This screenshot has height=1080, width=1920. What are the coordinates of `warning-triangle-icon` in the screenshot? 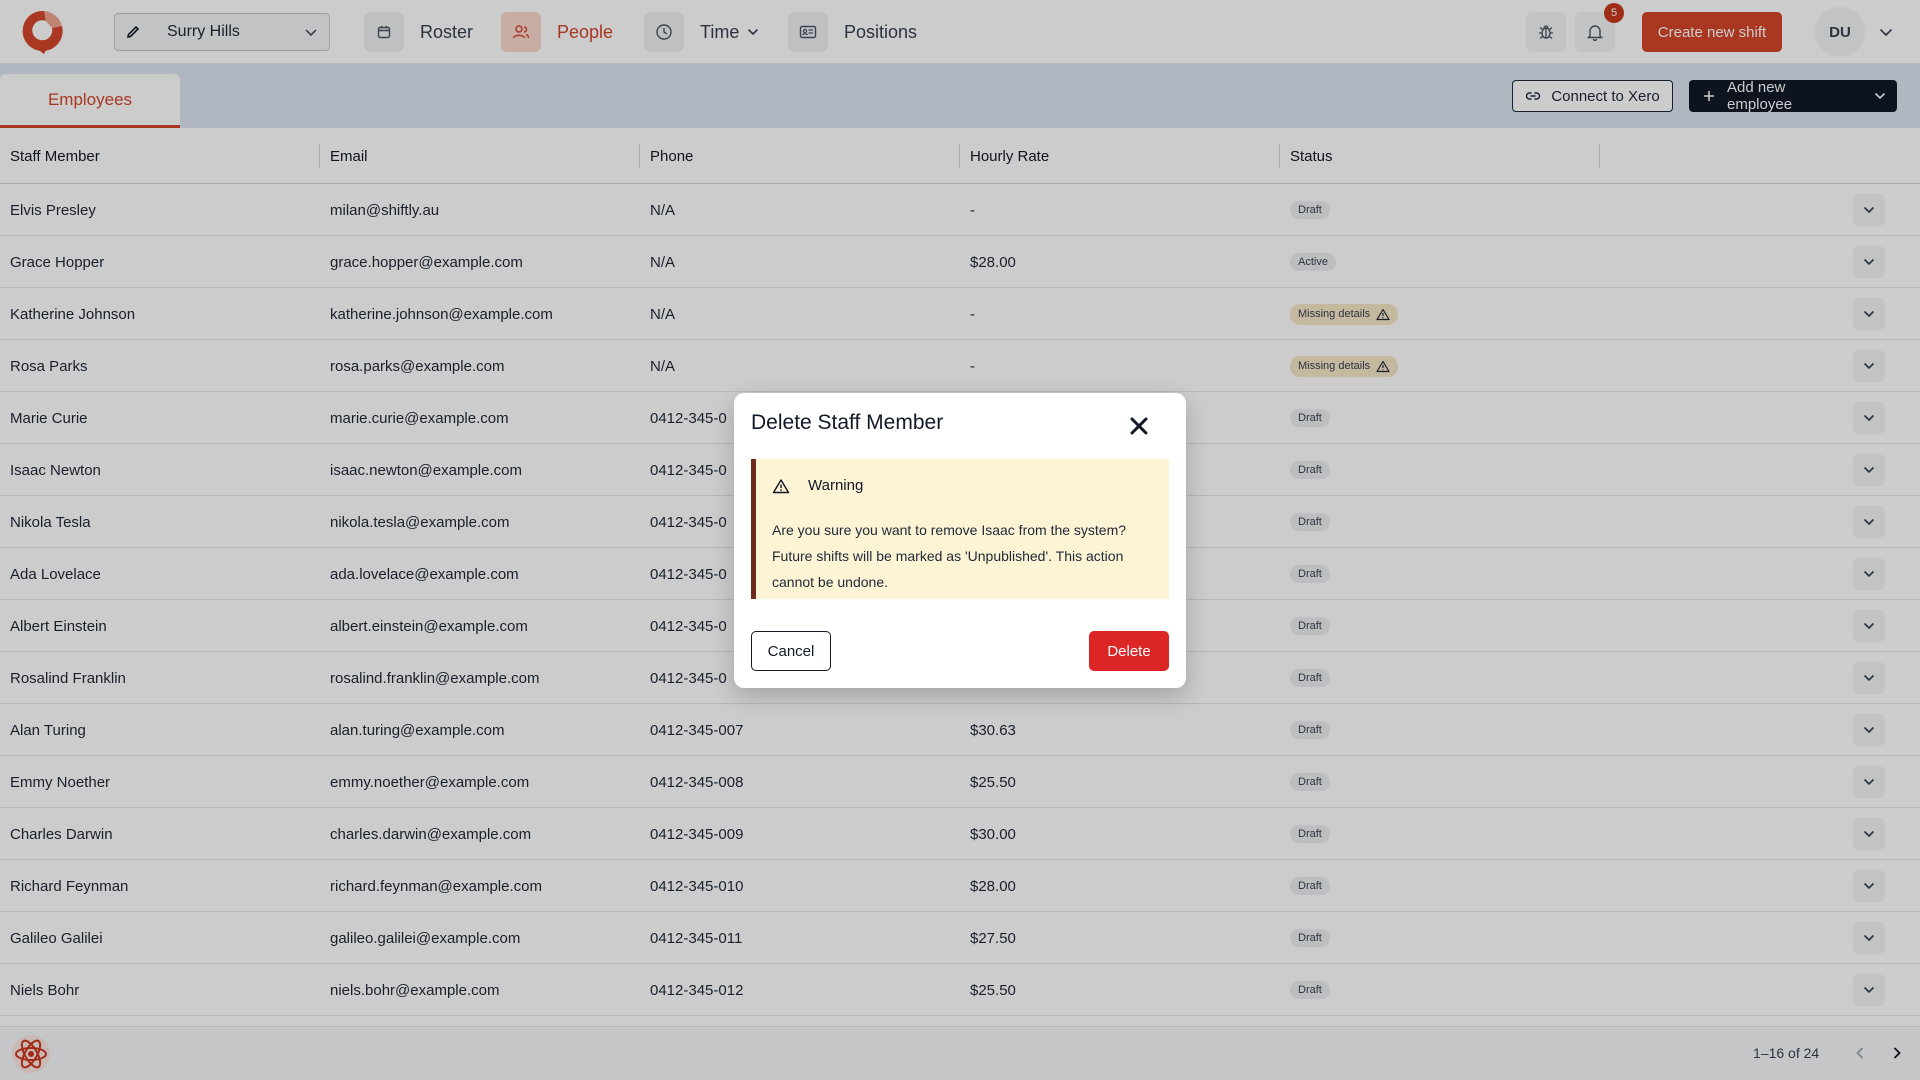 It's located at (781, 486).